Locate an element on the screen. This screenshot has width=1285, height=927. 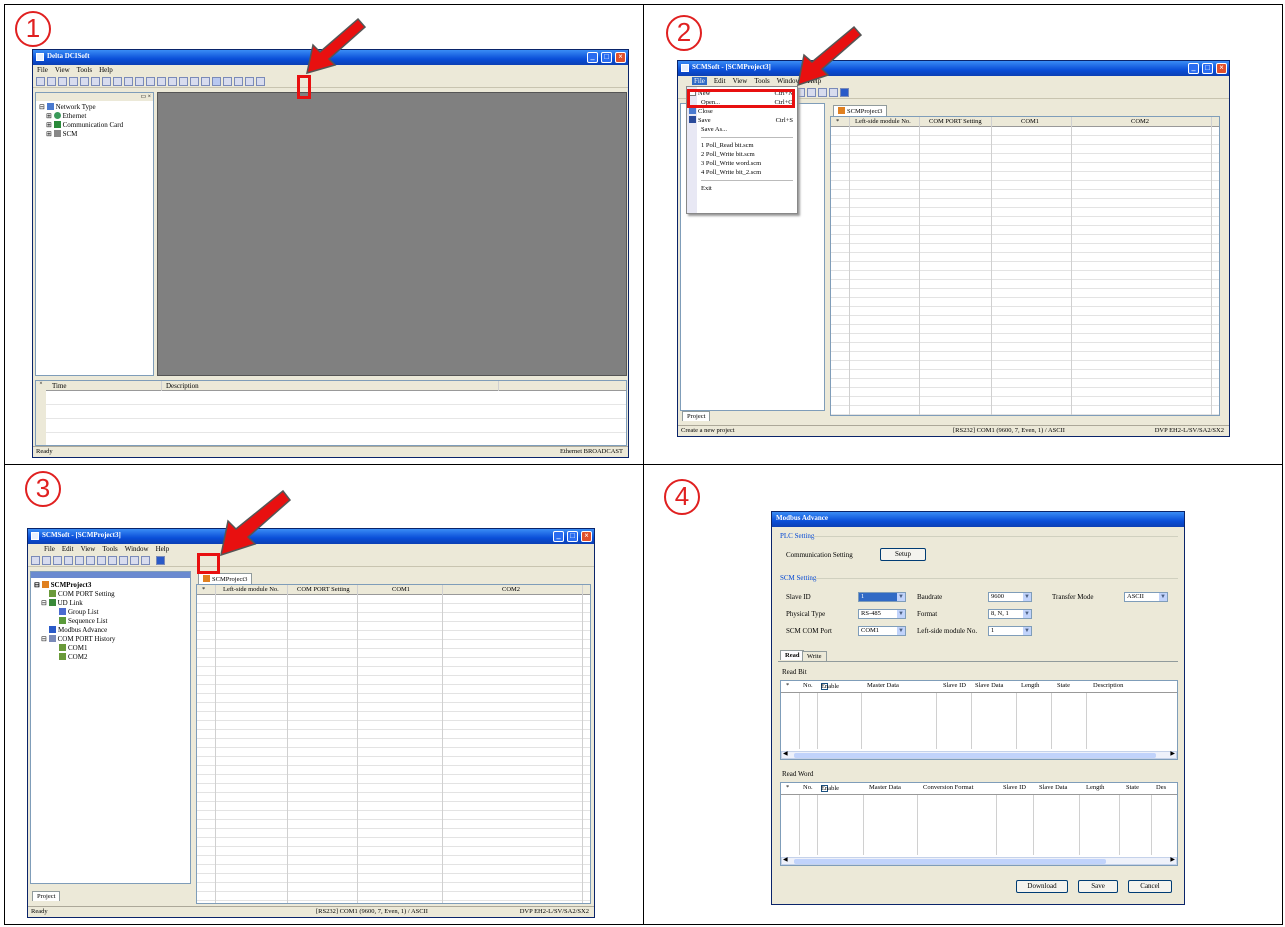
window-icon is located at coordinates (249, 81).